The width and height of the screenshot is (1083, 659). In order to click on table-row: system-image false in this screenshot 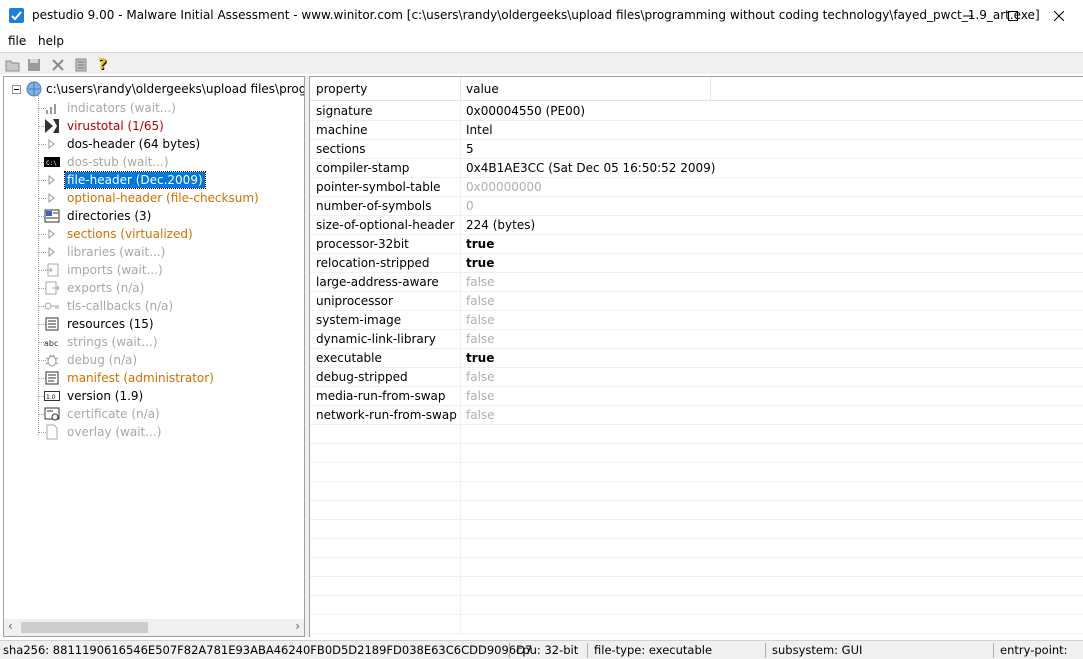, I will do `click(696, 320)`.